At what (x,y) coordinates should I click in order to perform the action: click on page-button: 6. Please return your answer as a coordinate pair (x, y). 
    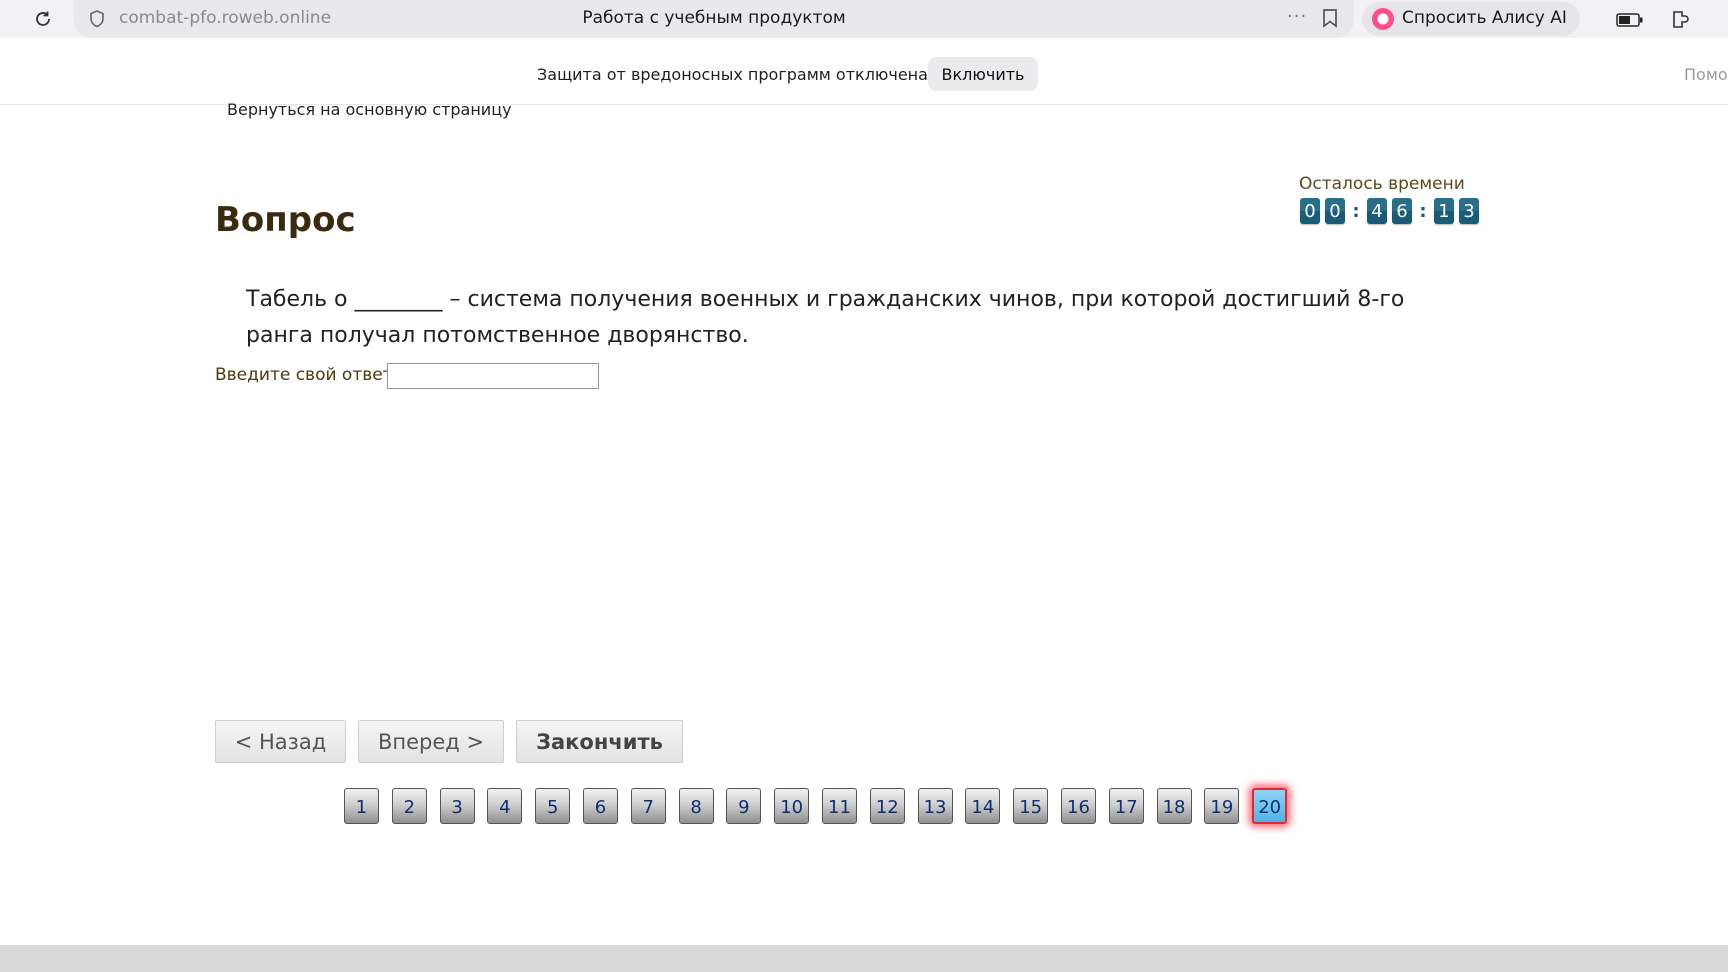
    Looking at the image, I should click on (600, 806).